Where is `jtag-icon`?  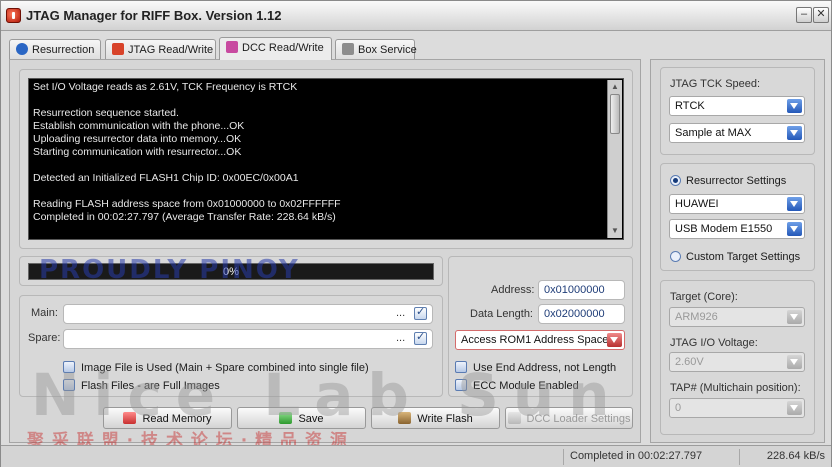
jtag-icon is located at coordinates (118, 49).